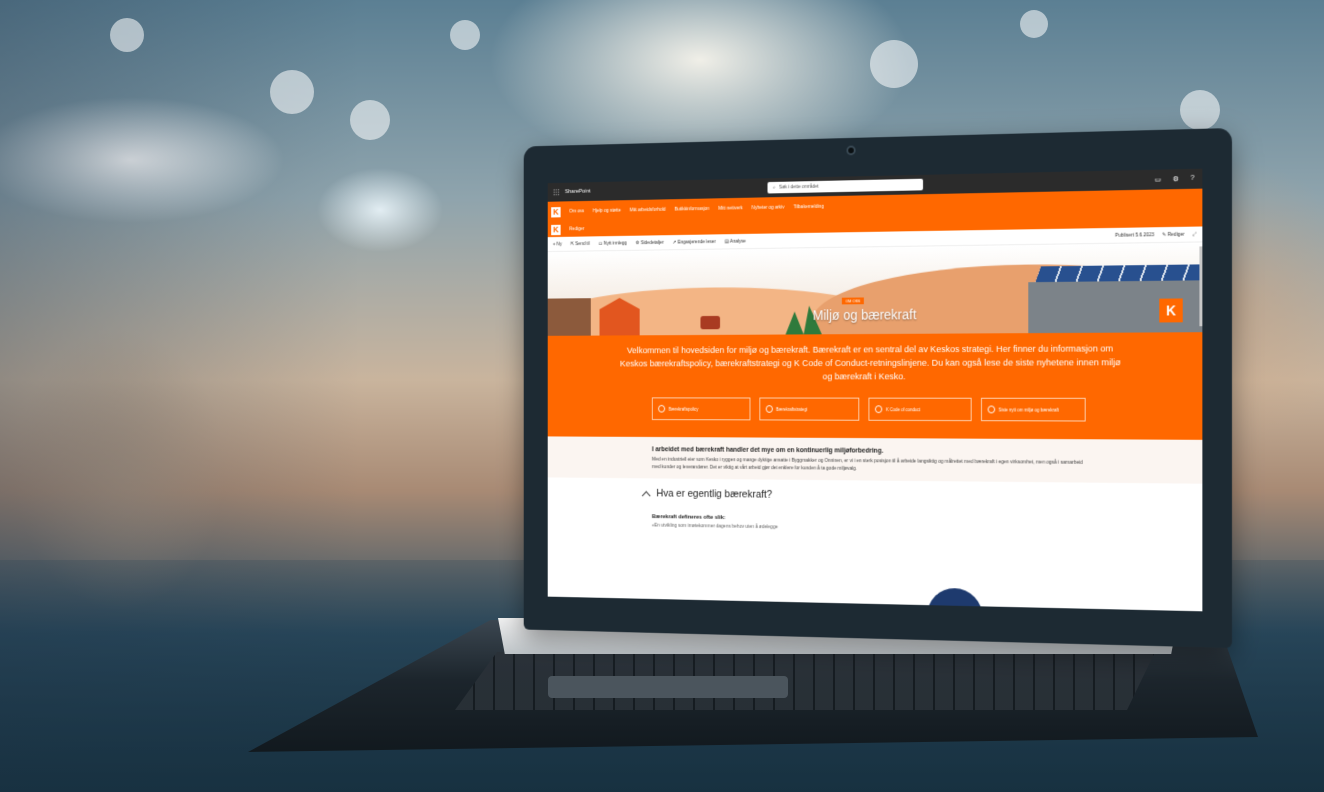 The width and height of the screenshot is (1324, 792). What do you see at coordinates (648, 210) in the screenshot?
I see `hub-nav-item: Mitt arbeidsforhold` at bounding box center [648, 210].